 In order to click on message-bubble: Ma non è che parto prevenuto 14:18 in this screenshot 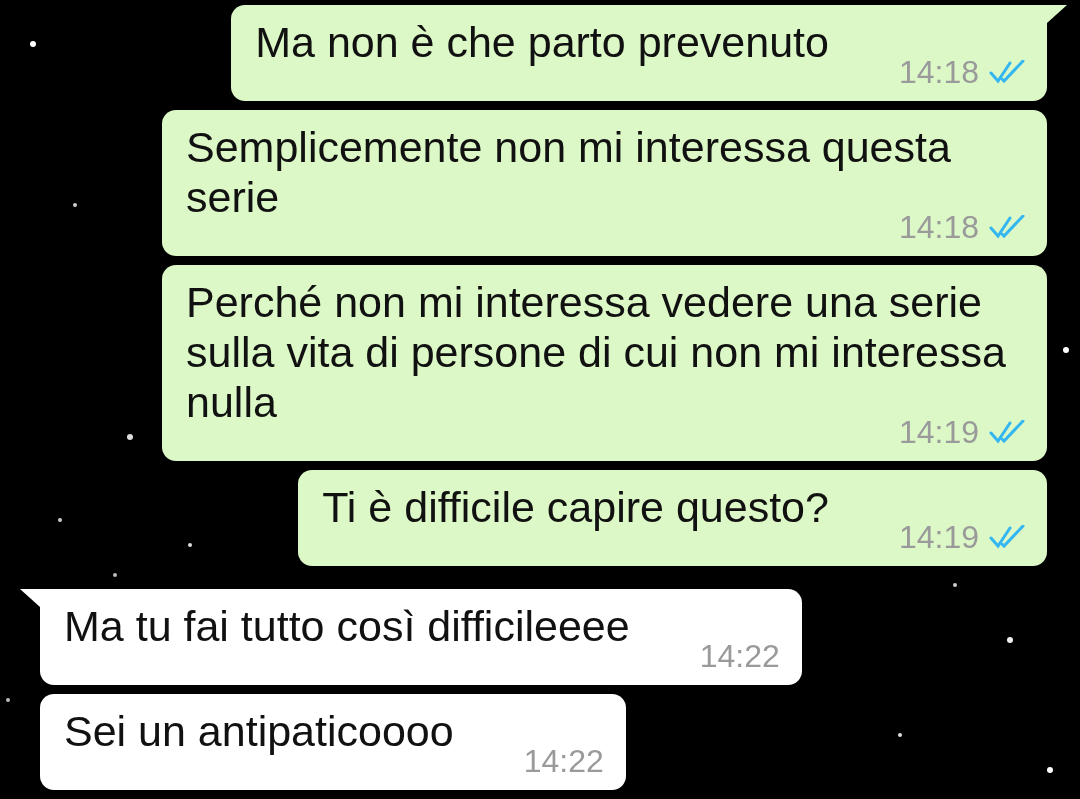, I will do `click(639, 53)`.